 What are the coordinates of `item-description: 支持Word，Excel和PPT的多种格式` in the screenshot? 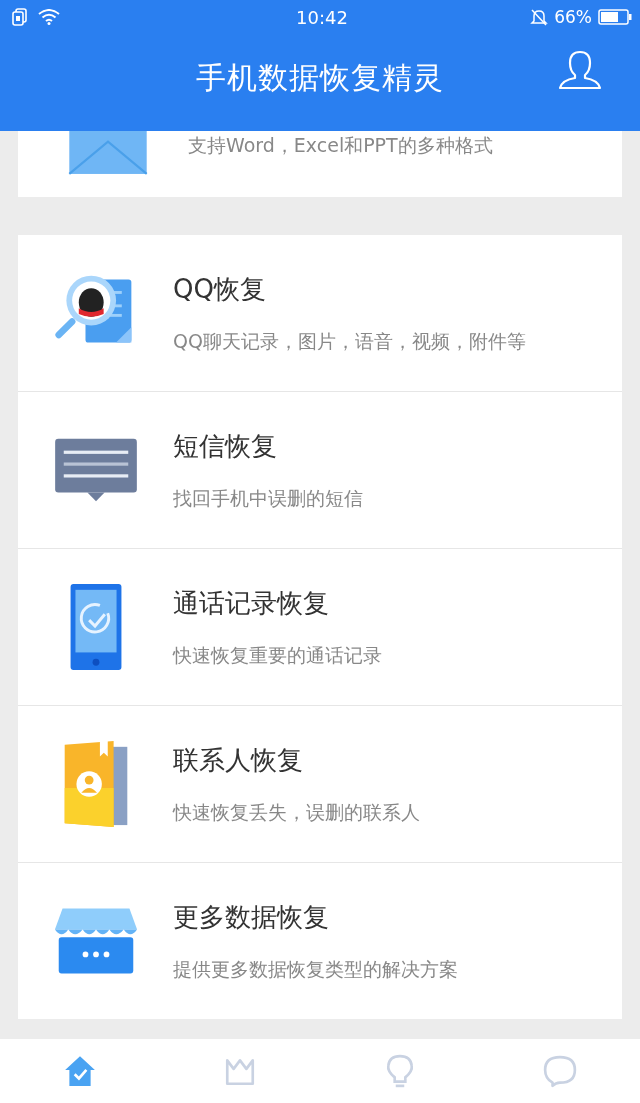 It's located at (340, 145).